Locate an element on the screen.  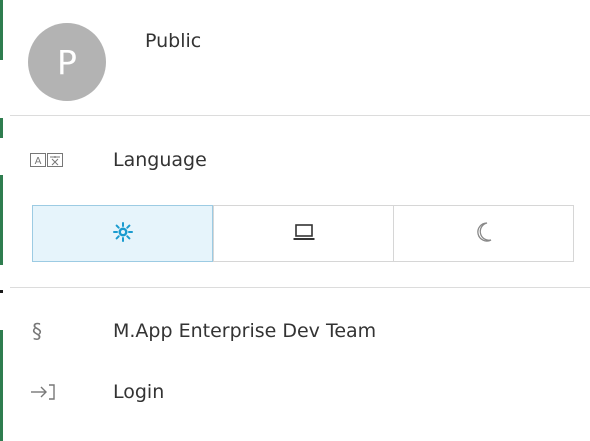
user-name: Public is located at coordinates (173, 41).